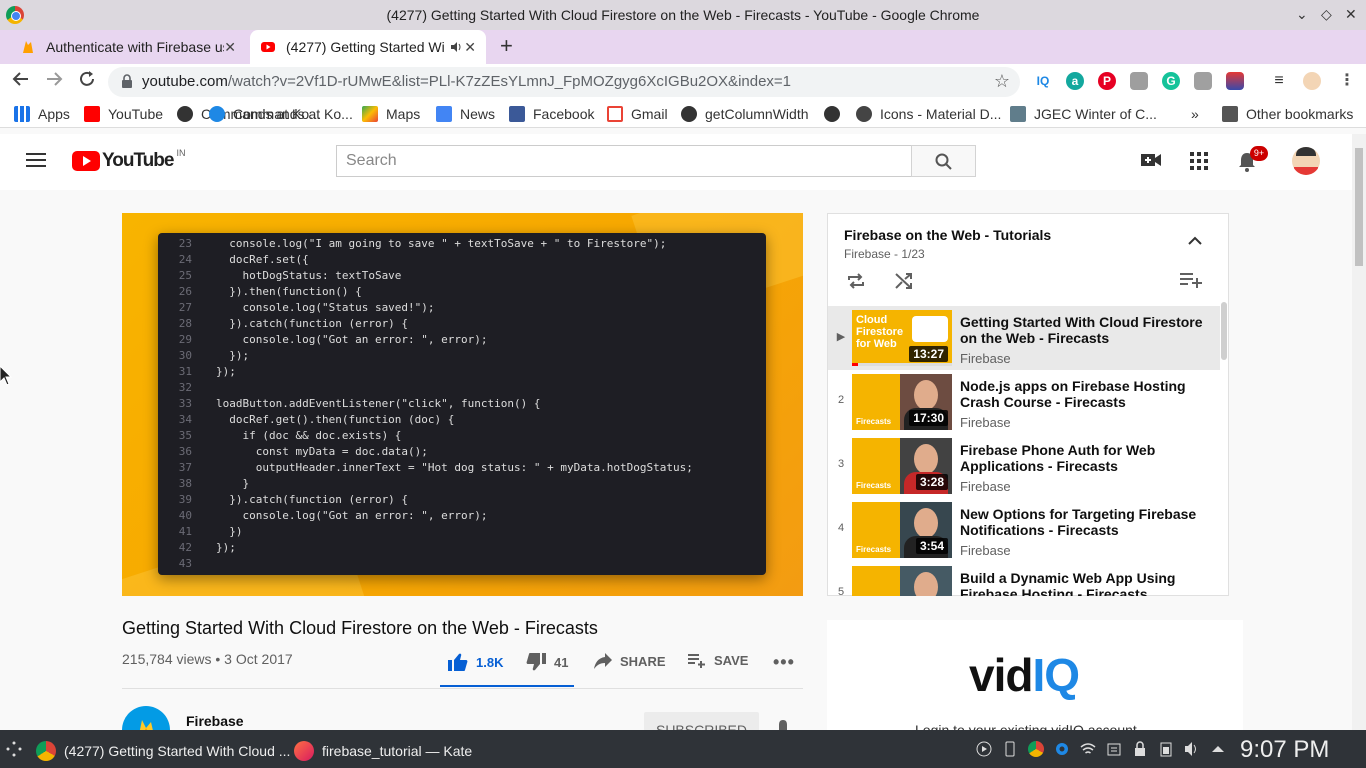 Image resolution: width=1366 pixels, height=768 pixels. I want to click on code-line-number: 30, so click(185, 355).